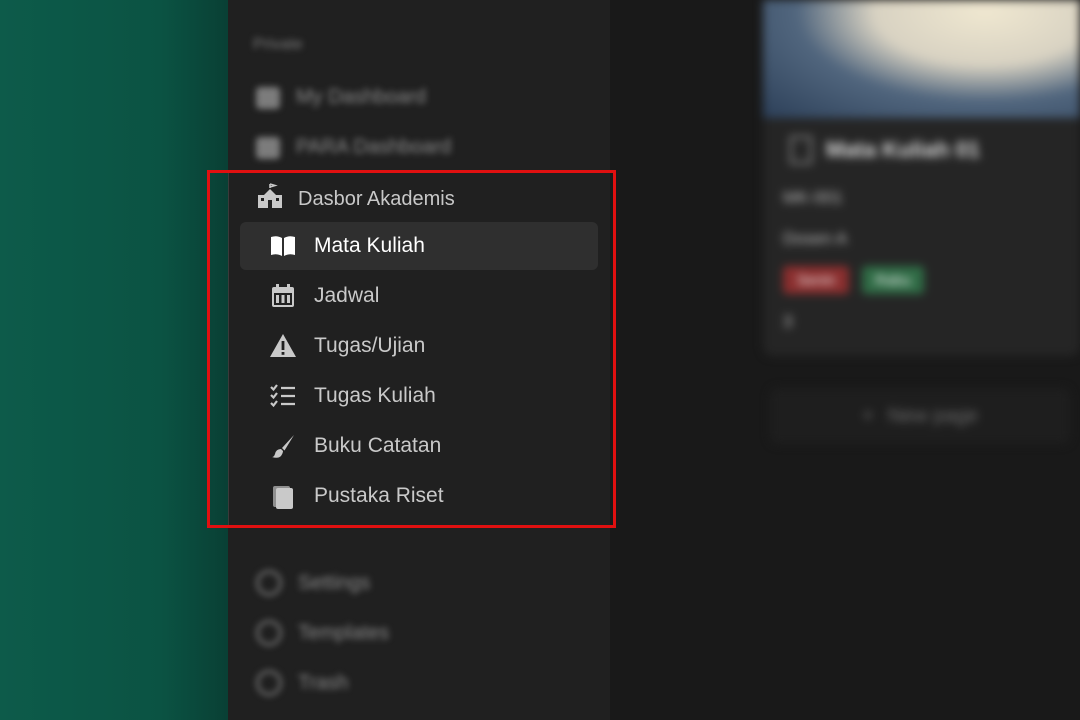  I want to click on sidebar-item-settings: Settings, so click(313, 583).